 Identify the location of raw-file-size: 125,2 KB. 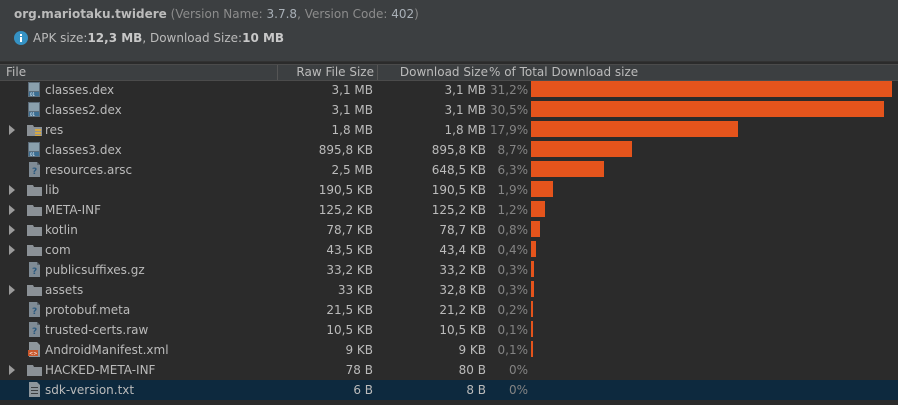
(345, 210).